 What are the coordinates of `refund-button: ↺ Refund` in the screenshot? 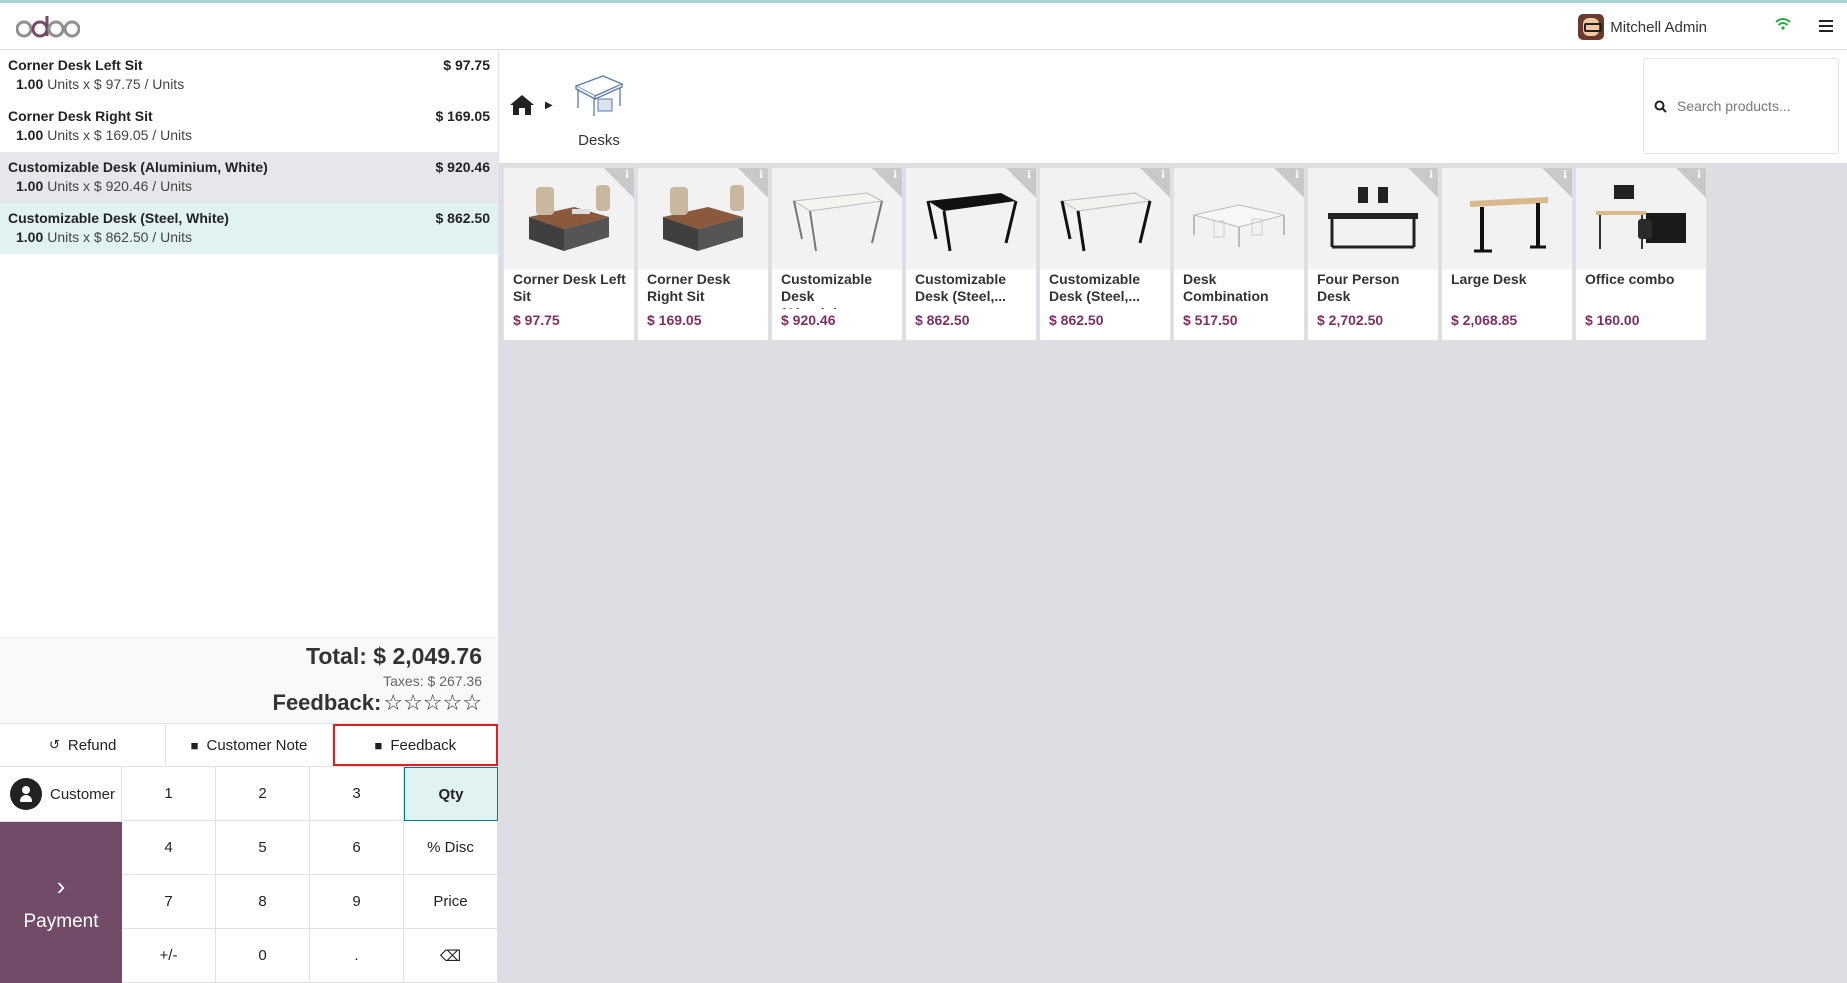 It's located at (83, 745).